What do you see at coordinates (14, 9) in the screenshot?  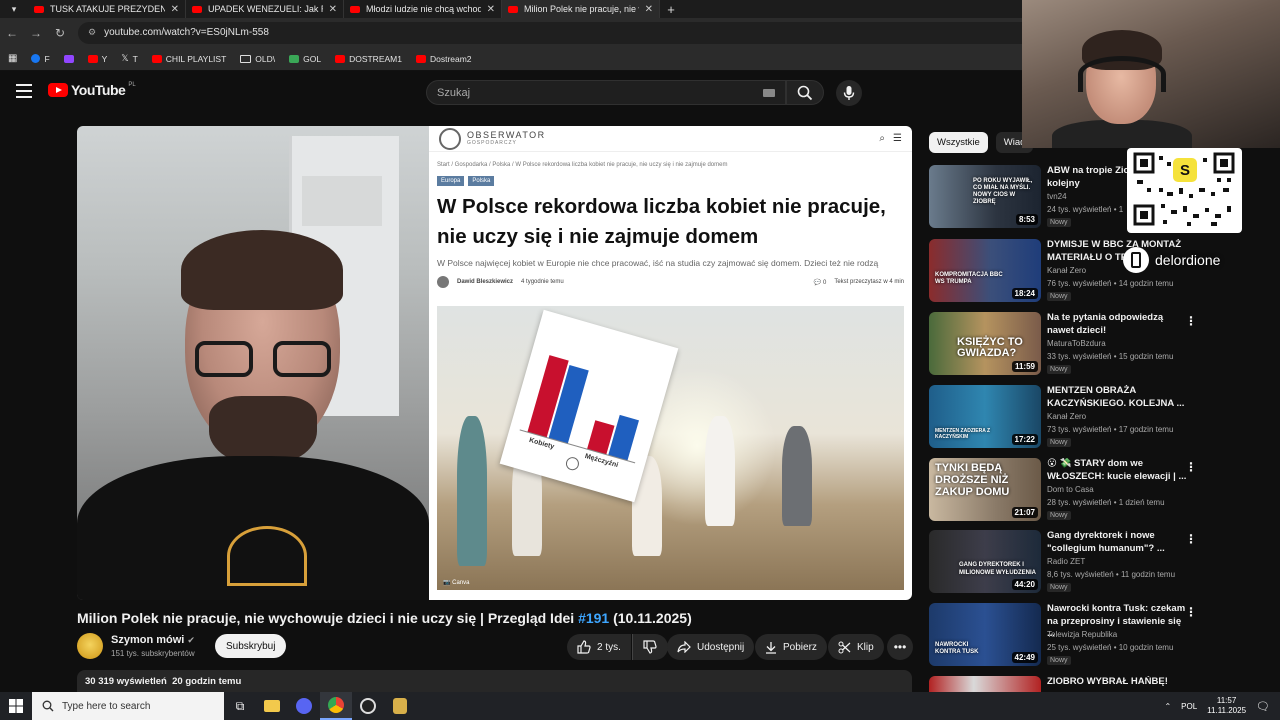 I see `tab-search-chevron-icon: ▾` at bounding box center [14, 9].